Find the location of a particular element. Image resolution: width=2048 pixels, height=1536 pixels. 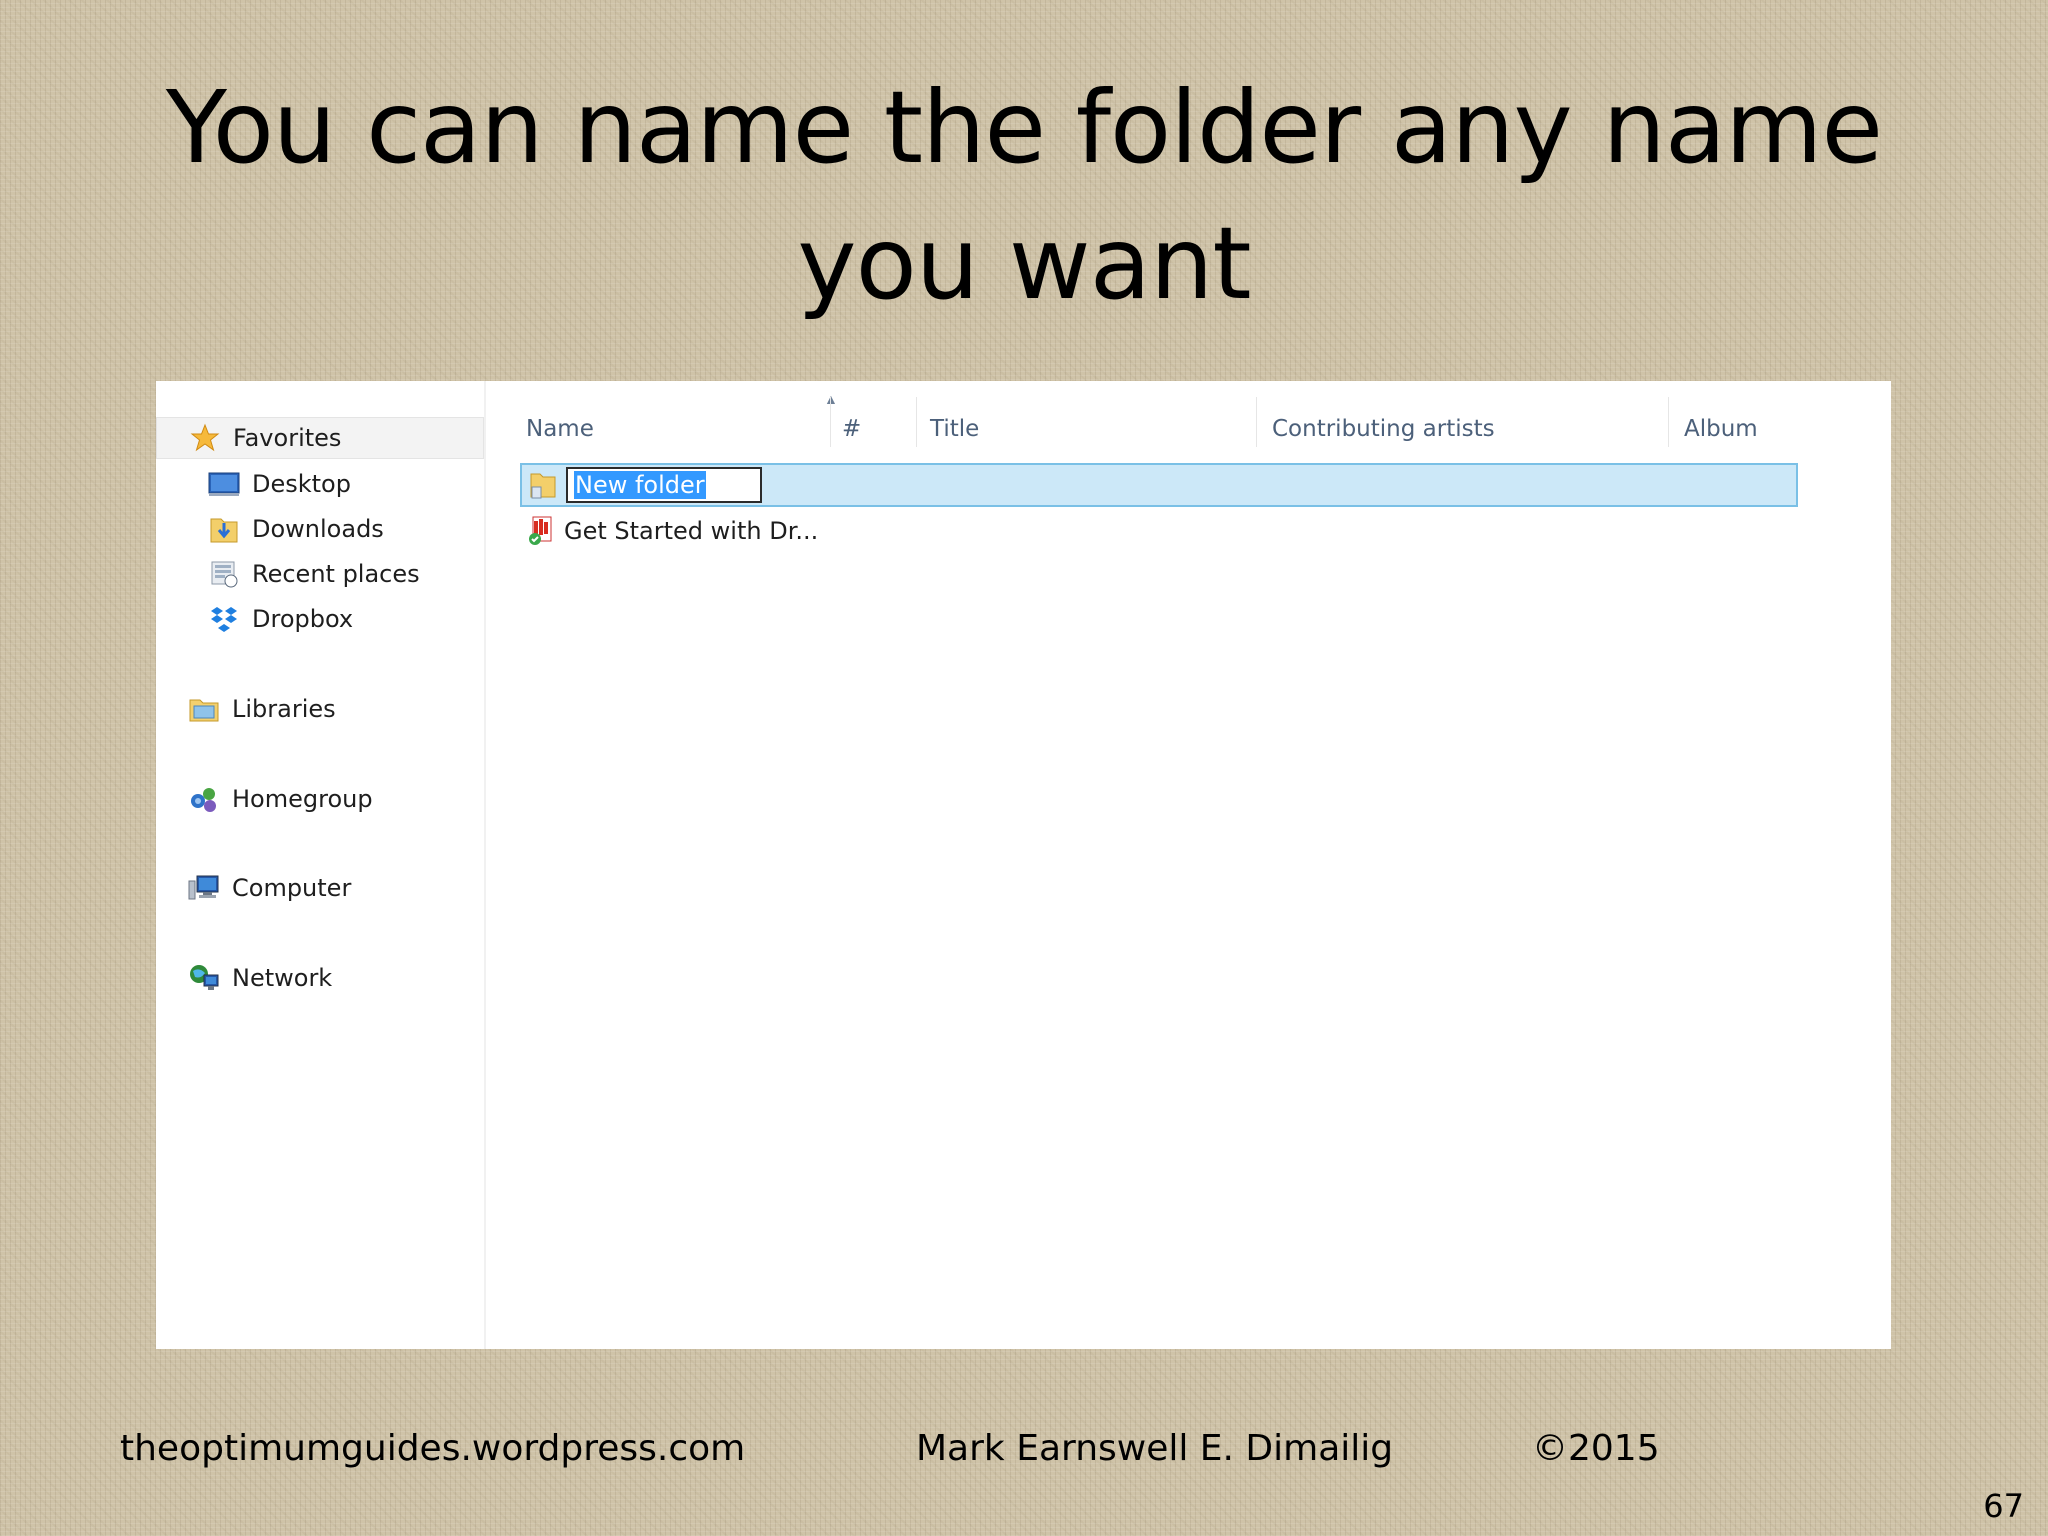

nav-item-recent-places: Recent places is located at coordinates (314, 574).